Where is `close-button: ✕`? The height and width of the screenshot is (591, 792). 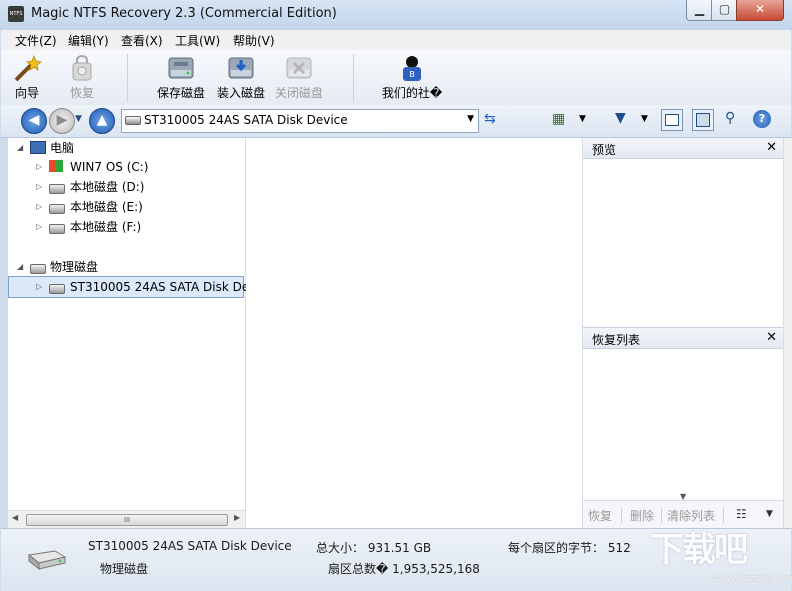
close-button: ✕ is located at coordinates (760, 10).